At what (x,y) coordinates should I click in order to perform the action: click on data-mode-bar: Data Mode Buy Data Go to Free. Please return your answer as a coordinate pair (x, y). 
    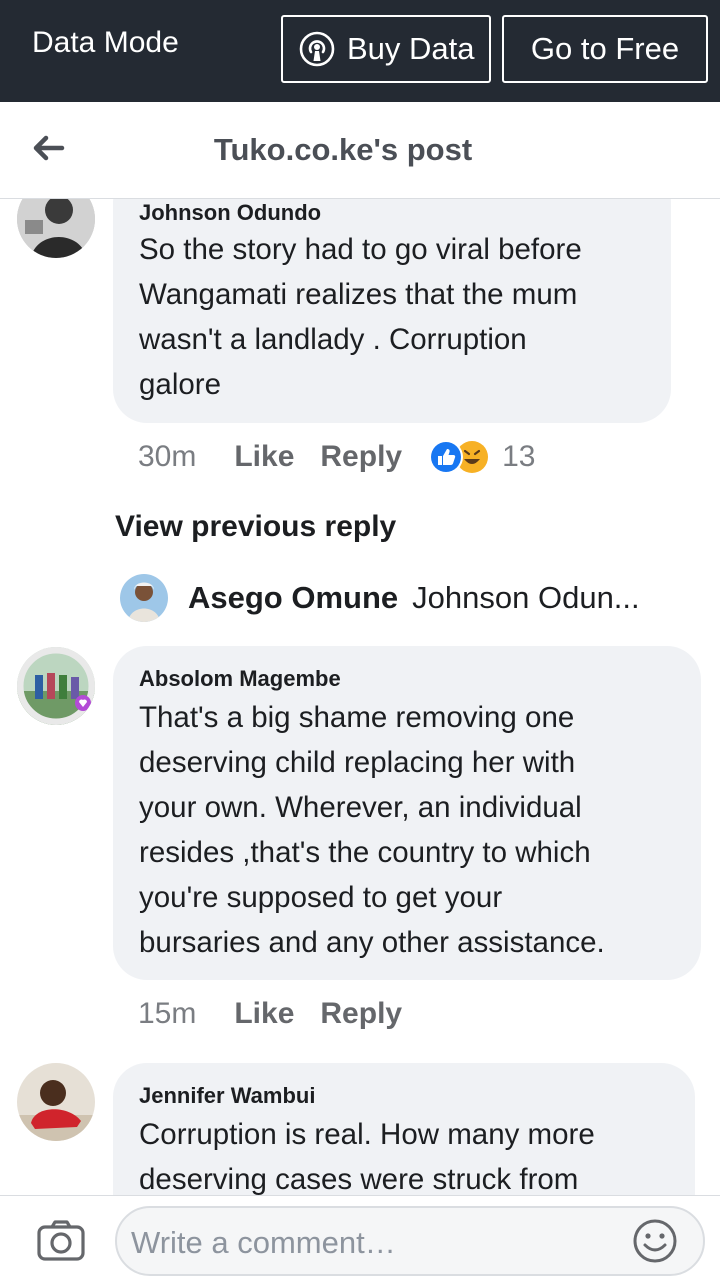
    Looking at the image, I should click on (360, 51).